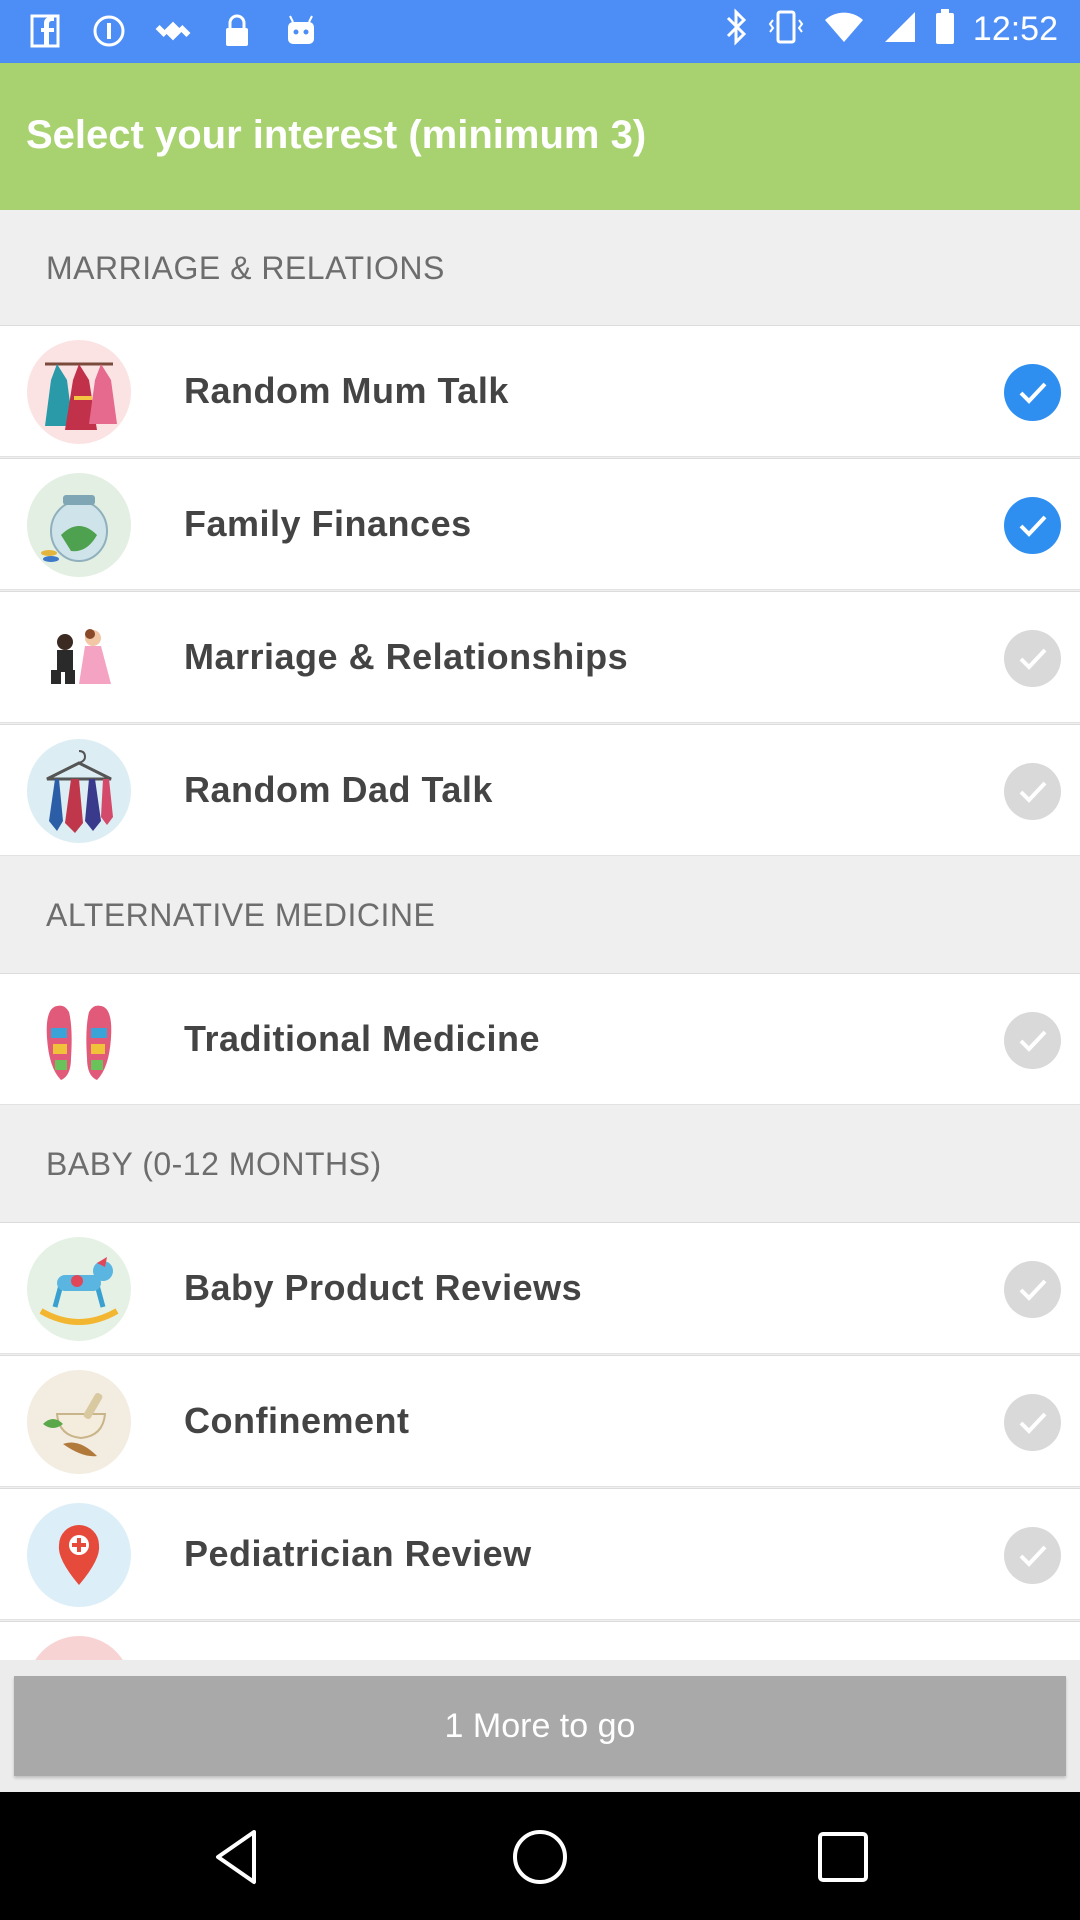  Describe the element at coordinates (328, 523) in the screenshot. I see `interest-label: Family Finances` at that location.